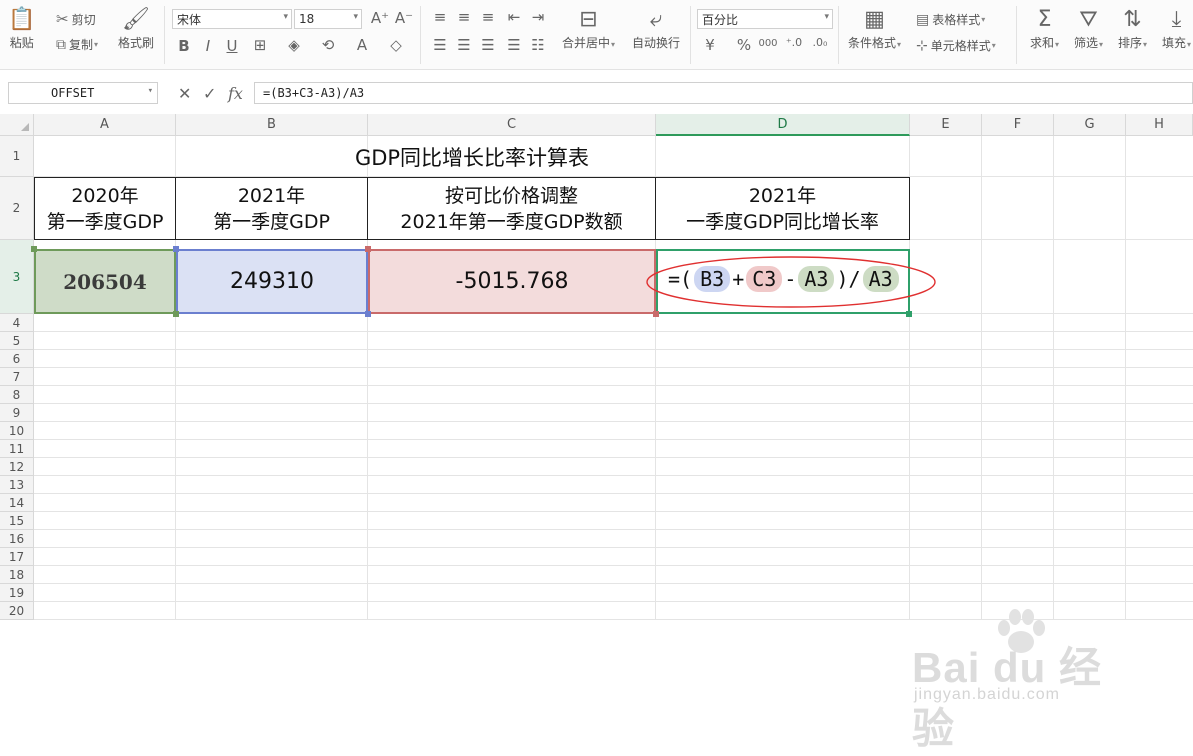  Describe the element at coordinates (17, 125) in the screenshot. I see `select-all-corner` at that location.